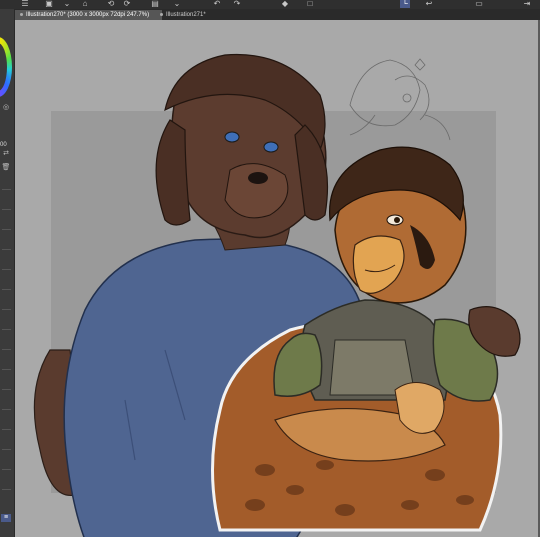 This screenshot has height=537, width=540. I want to click on transform-icon: ⌄, so click(177, 4).